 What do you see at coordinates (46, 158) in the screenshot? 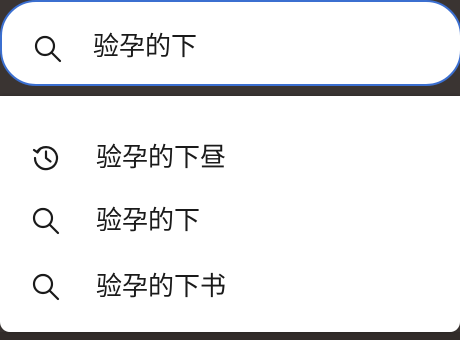
I see `history-icon` at bounding box center [46, 158].